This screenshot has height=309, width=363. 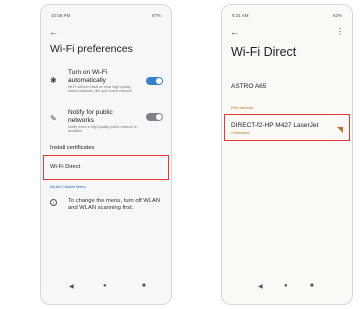 I want to click on notify-public-toggle, so click(x=154, y=117).